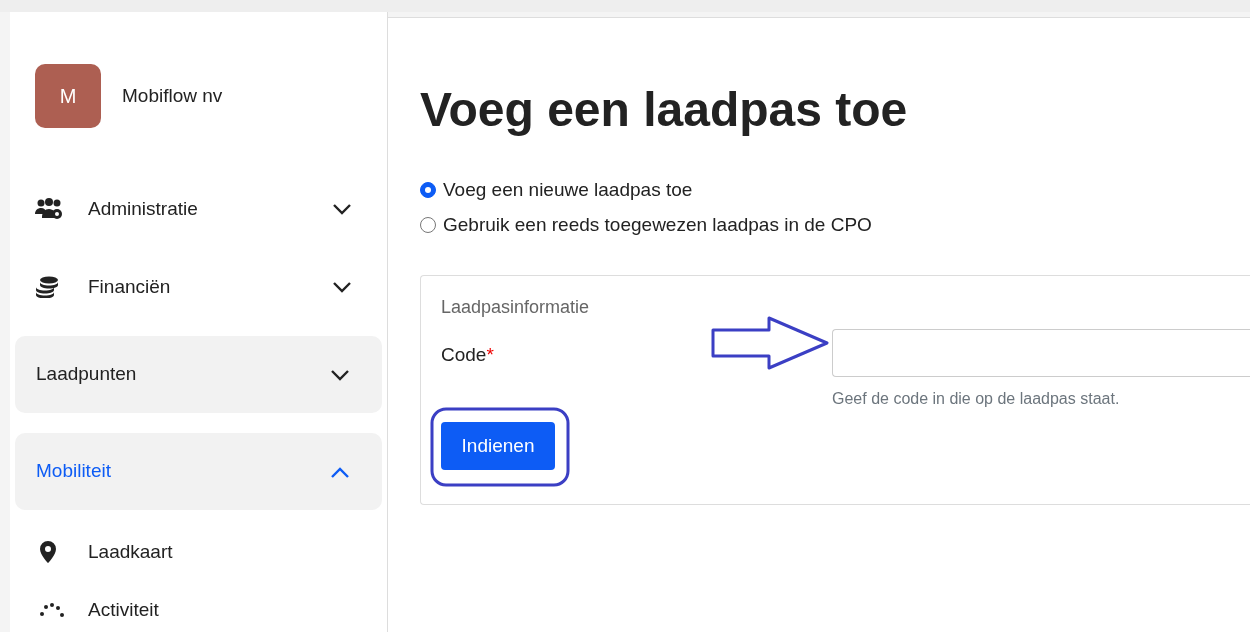 The height and width of the screenshot is (632, 1250). Describe the element at coordinates (568, 190) in the screenshot. I see `radio-label: Voeg een nieuwe laadpas toe` at that location.